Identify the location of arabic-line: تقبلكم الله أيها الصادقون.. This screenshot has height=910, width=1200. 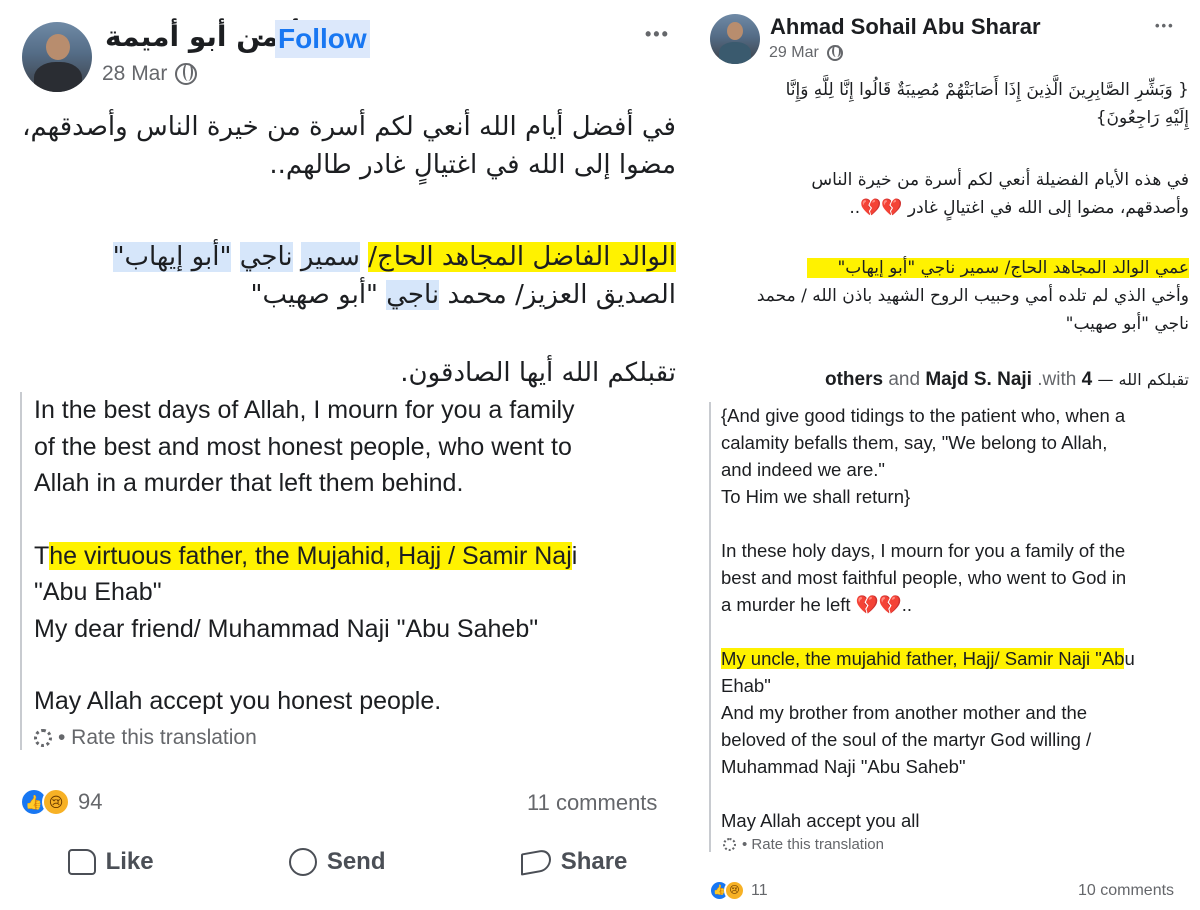
(538, 373).